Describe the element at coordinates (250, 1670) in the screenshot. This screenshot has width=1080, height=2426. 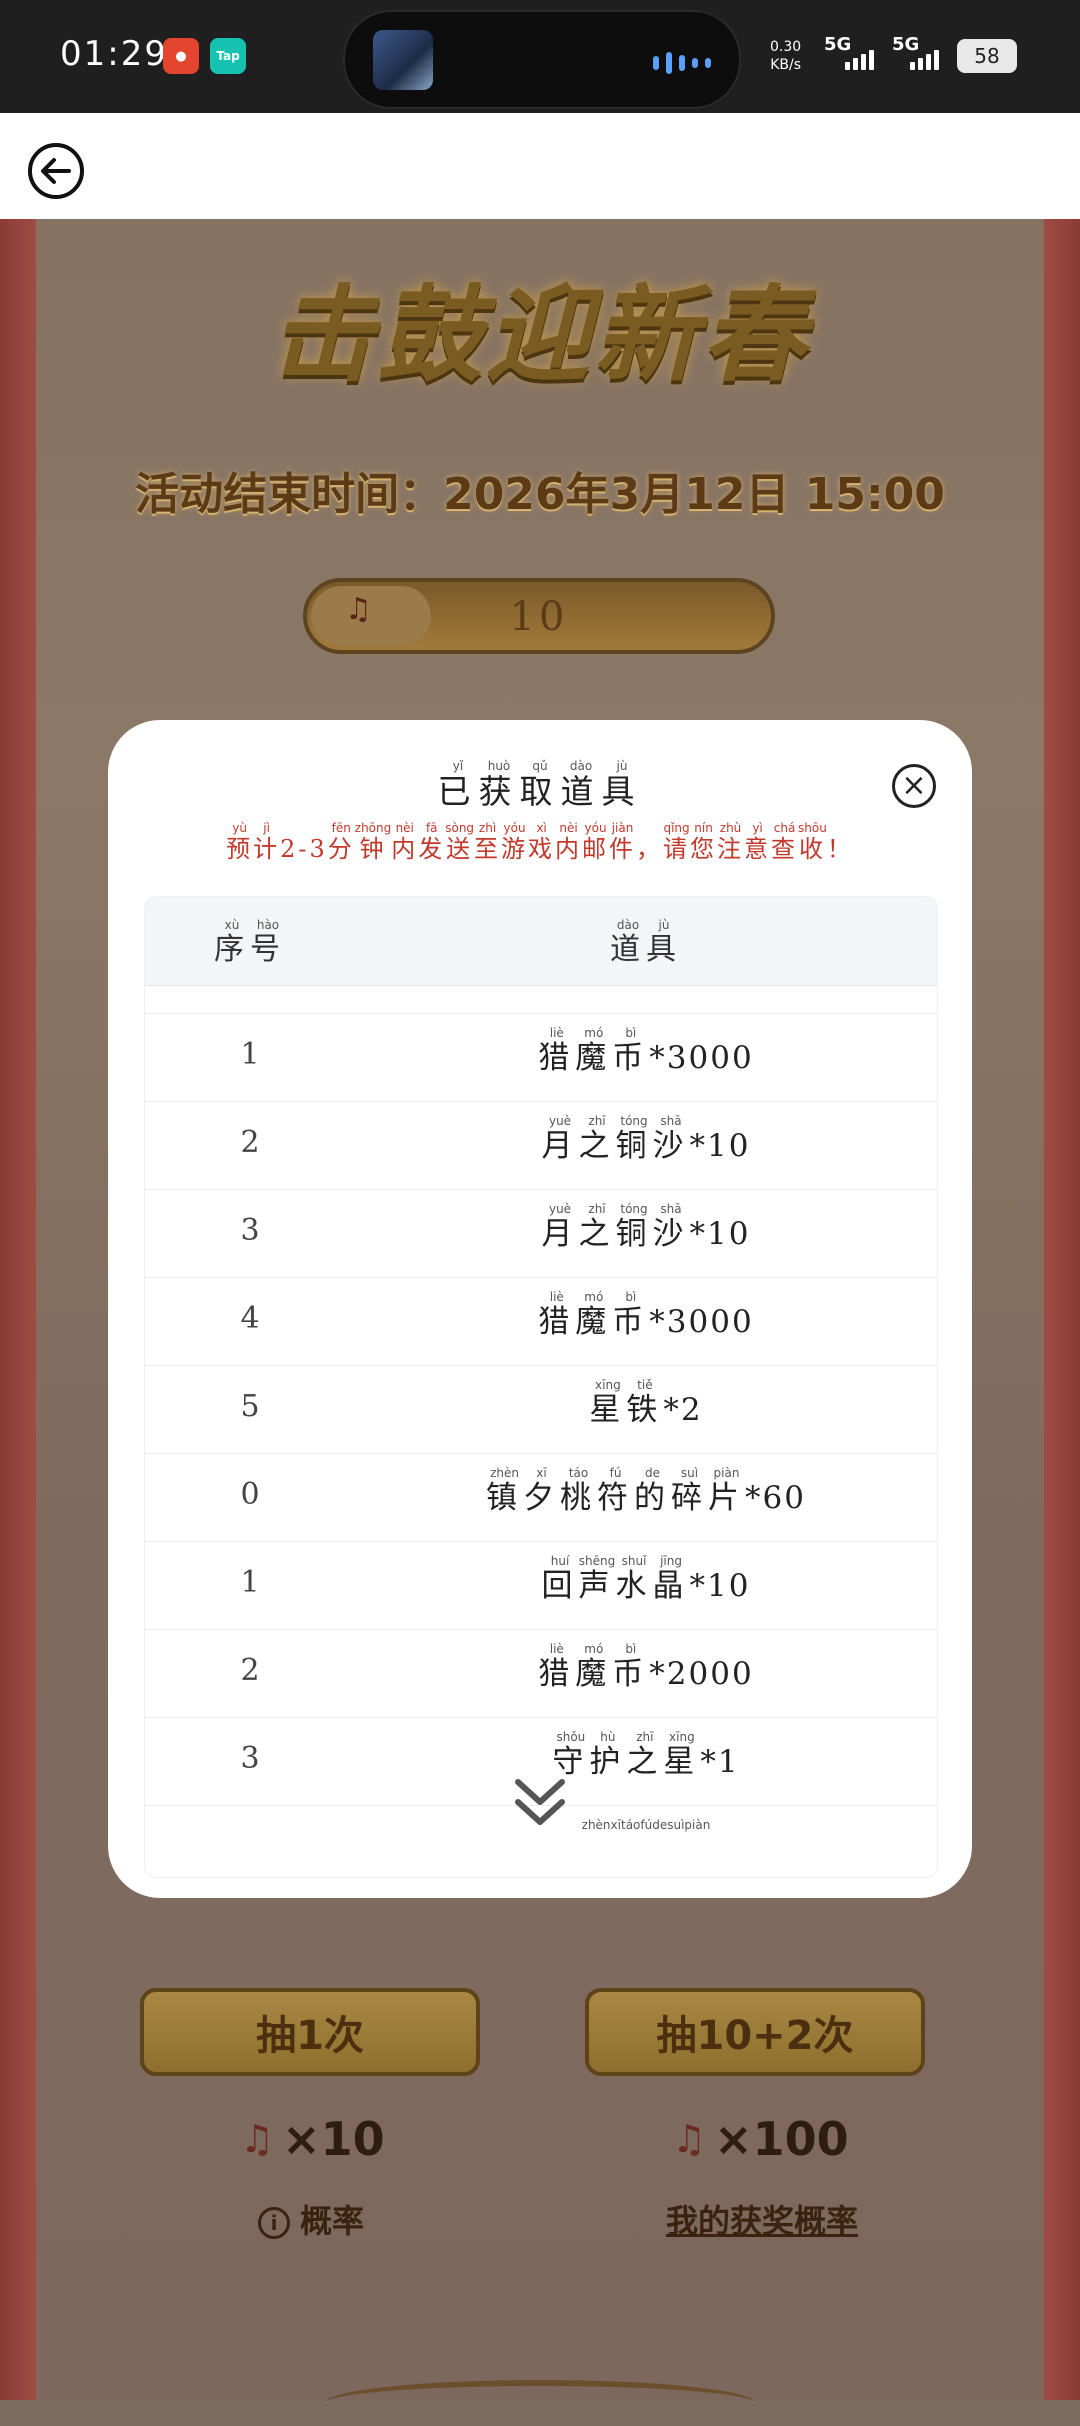
I see `row-index: 2` at that location.